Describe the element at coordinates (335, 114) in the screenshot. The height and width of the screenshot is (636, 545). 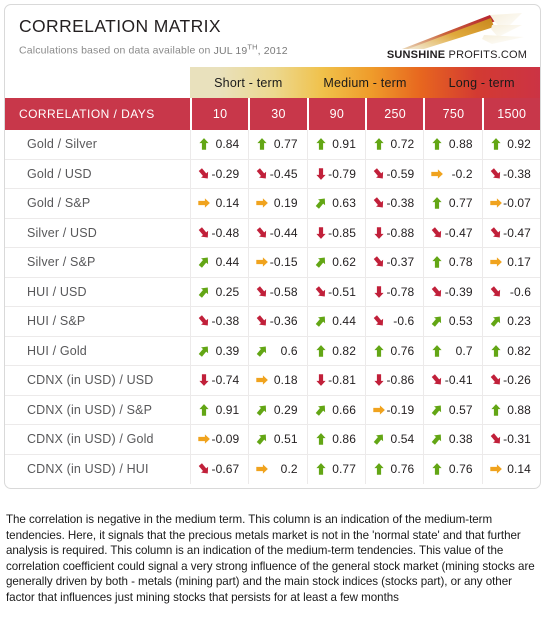
I see `column-header-90-days: 90` at that location.